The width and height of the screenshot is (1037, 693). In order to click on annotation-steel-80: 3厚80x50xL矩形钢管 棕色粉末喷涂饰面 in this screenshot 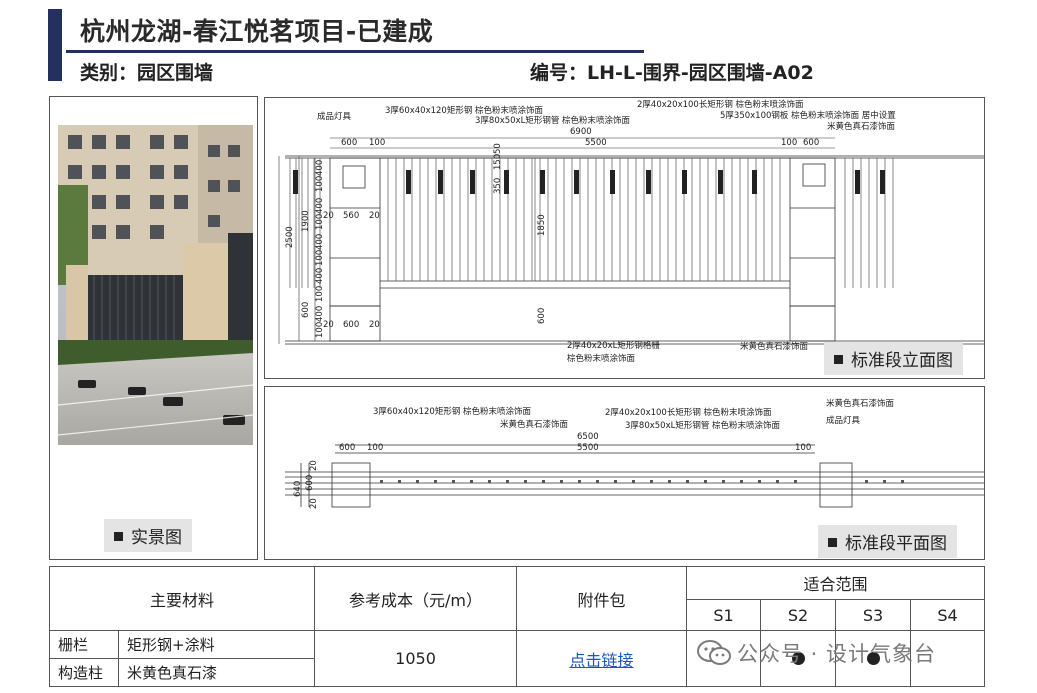, I will do `click(553, 121)`.